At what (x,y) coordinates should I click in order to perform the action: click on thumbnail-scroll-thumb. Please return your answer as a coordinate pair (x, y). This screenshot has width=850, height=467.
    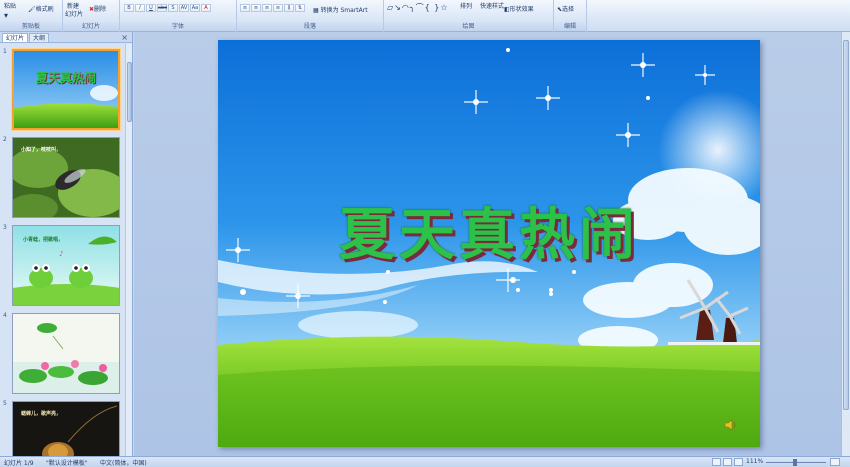
    Looking at the image, I should click on (129, 92).